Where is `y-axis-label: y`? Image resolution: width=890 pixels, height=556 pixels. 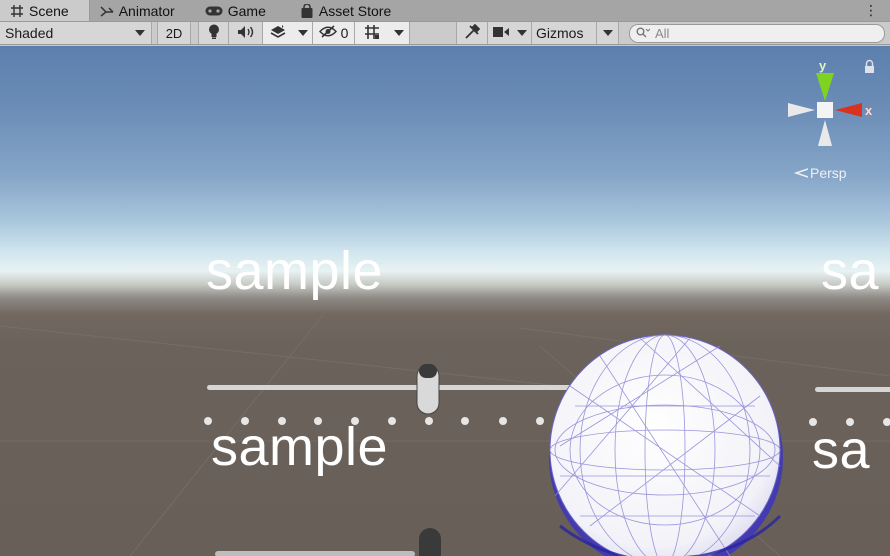 y-axis-label: y is located at coordinates (823, 65).